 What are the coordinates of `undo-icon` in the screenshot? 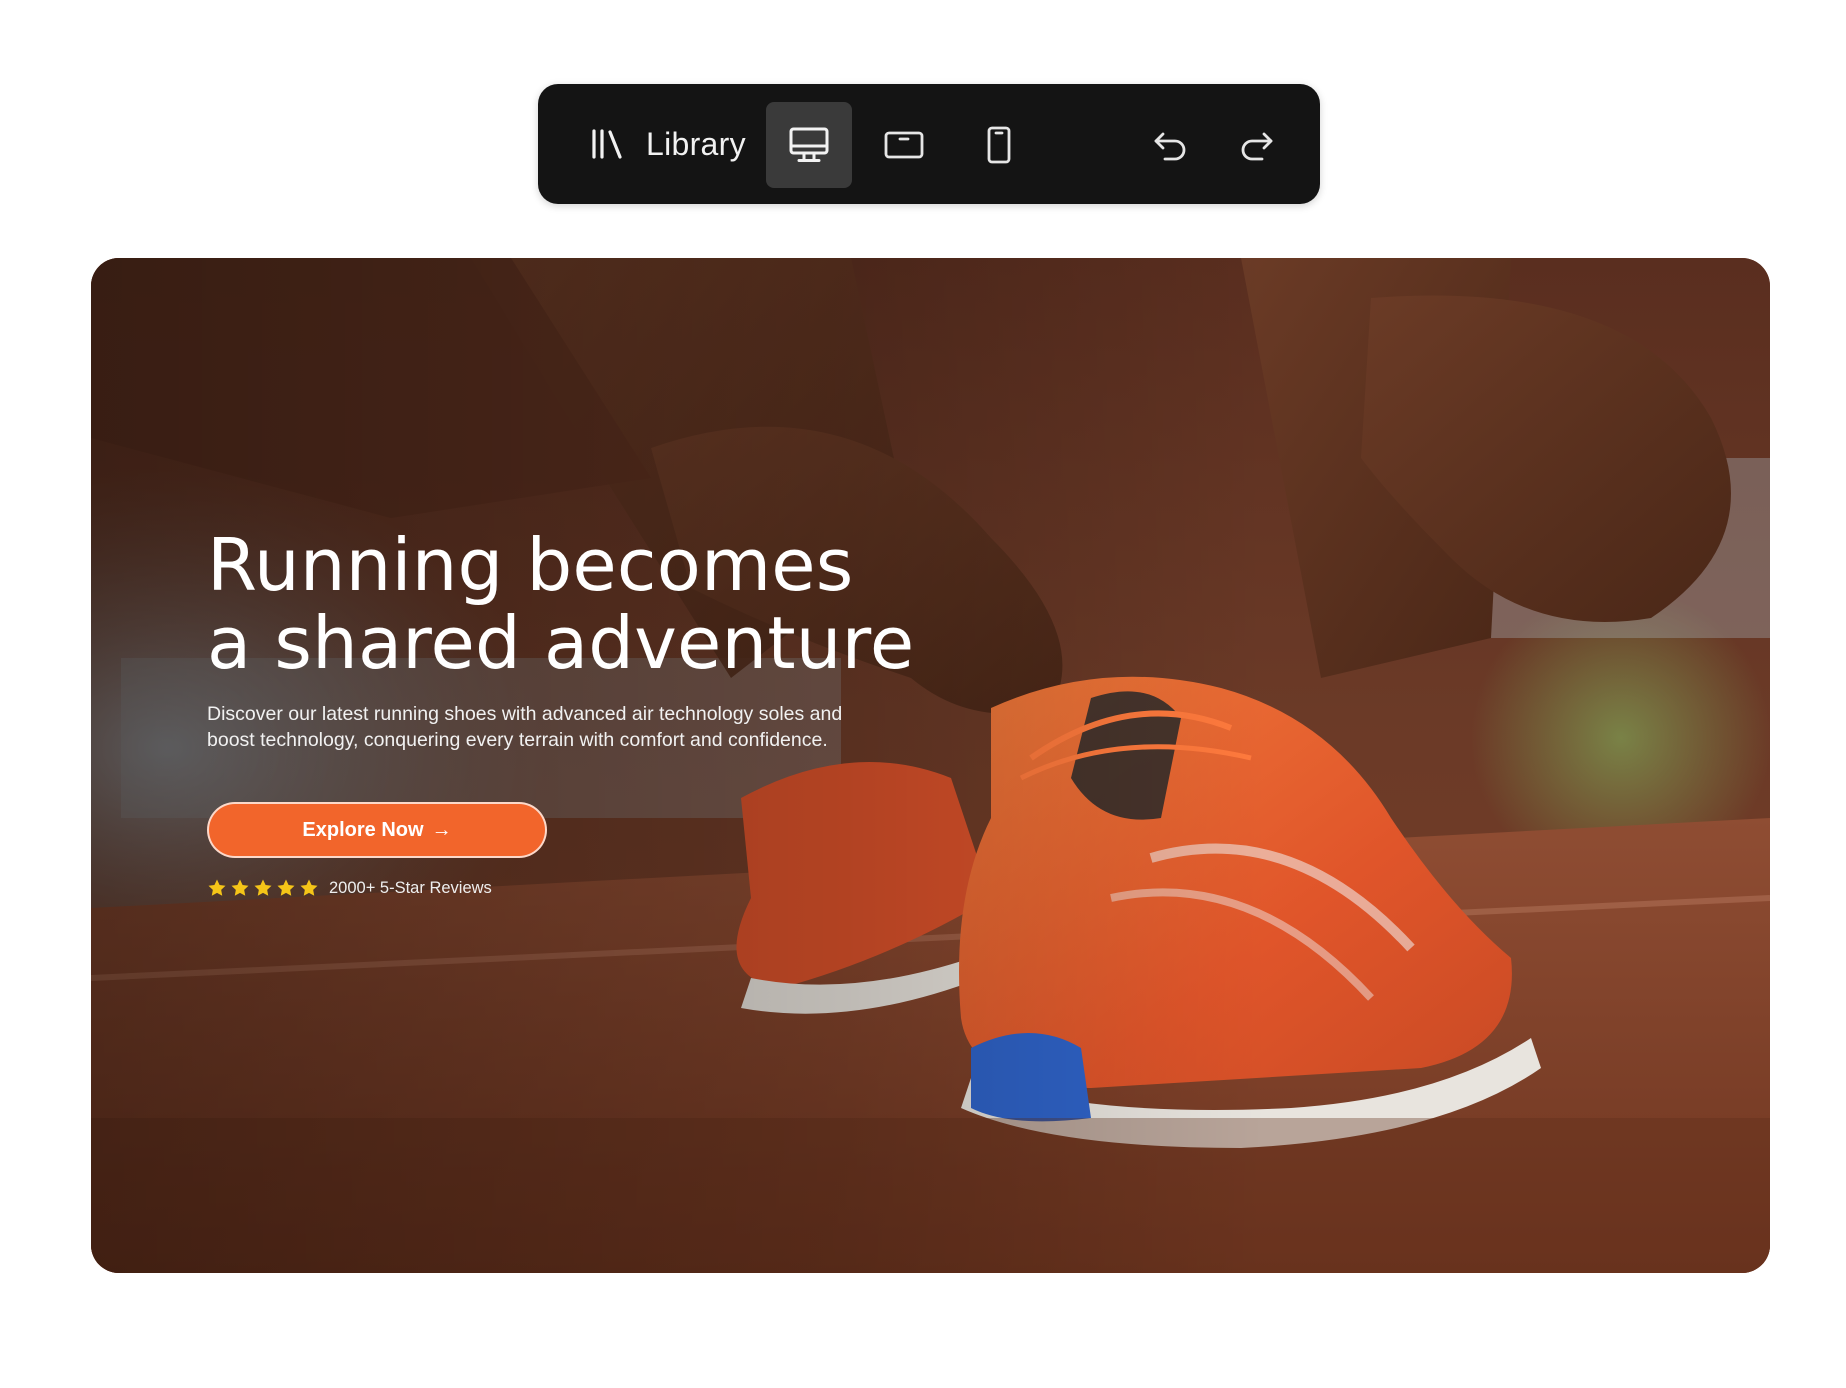 It's located at (1171, 145).